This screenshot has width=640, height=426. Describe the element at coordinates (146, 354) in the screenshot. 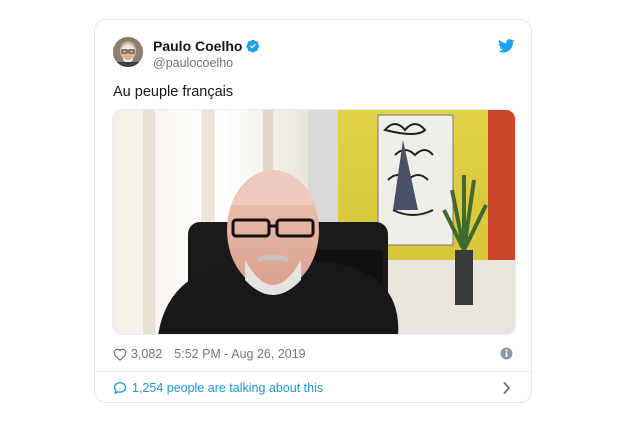

I see `like-count: 3,082` at that location.